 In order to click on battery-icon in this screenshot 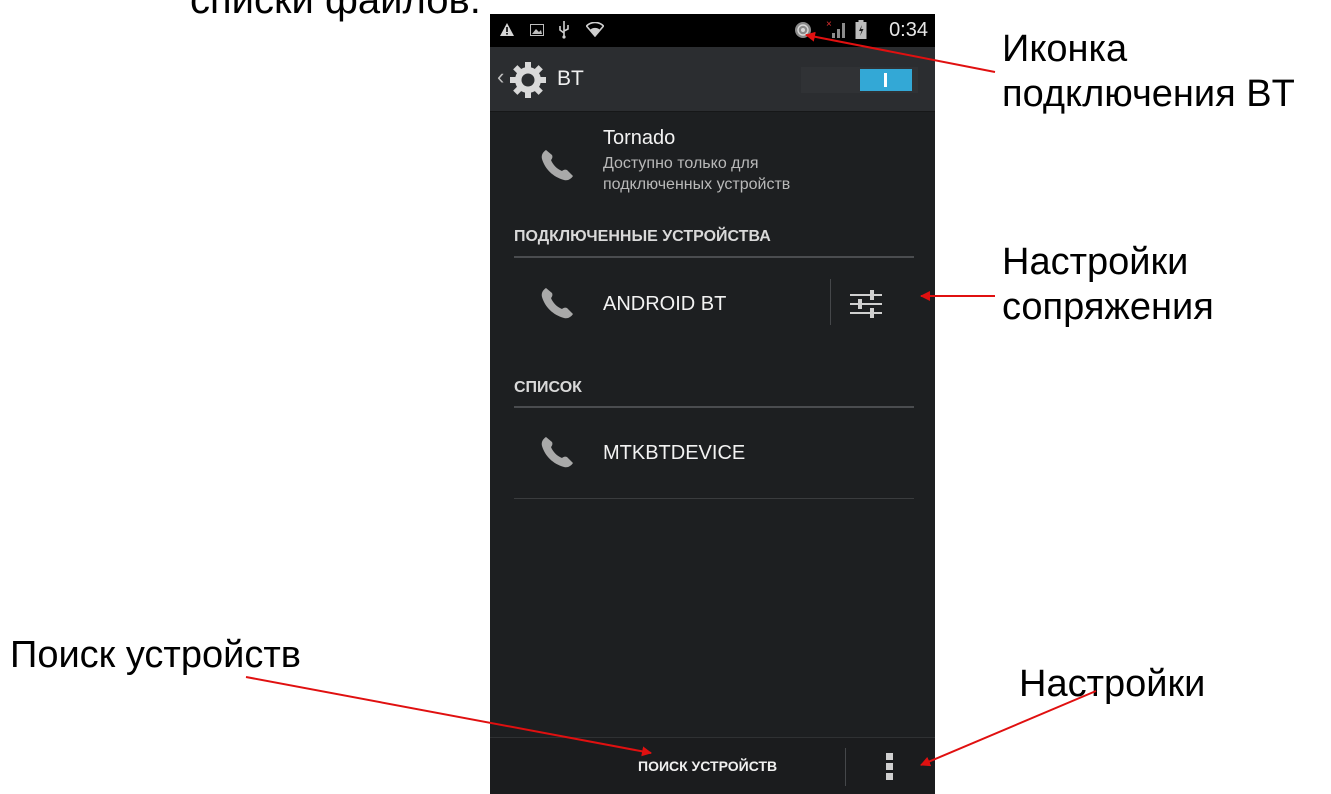, I will do `click(861, 29)`.